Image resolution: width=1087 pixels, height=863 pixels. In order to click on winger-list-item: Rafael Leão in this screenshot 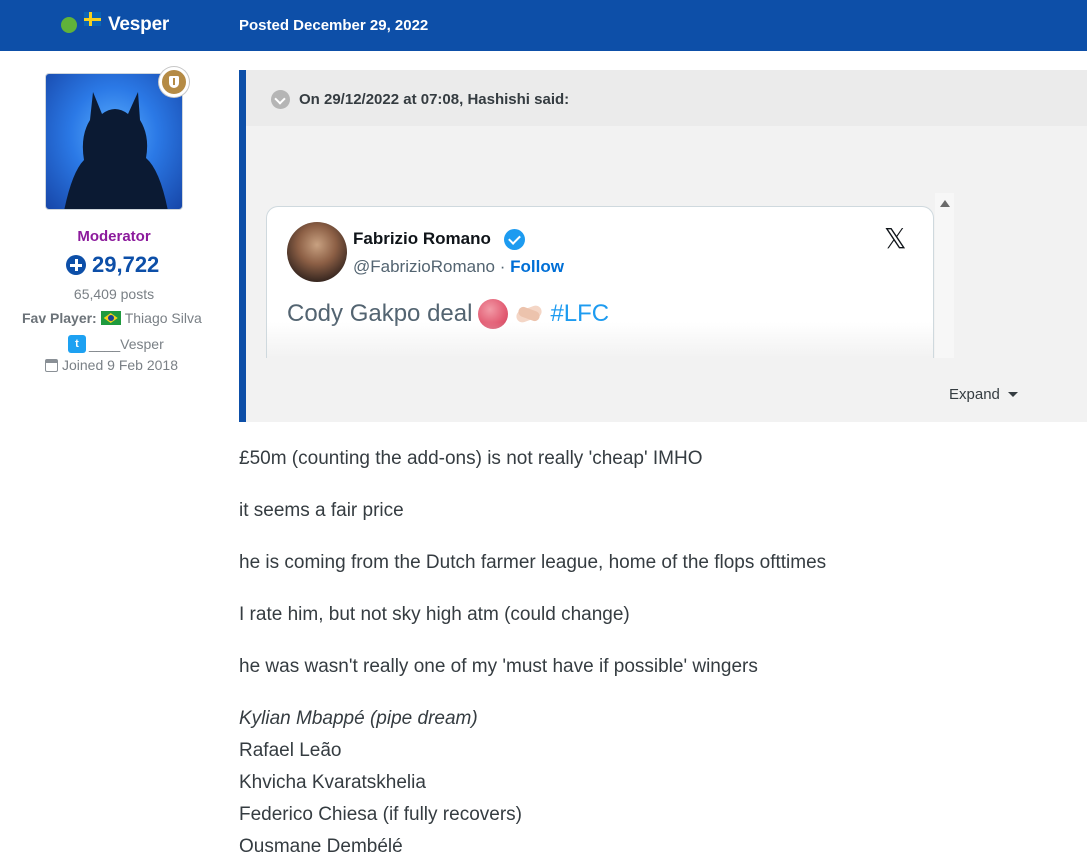, I will do `click(290, 750)`.